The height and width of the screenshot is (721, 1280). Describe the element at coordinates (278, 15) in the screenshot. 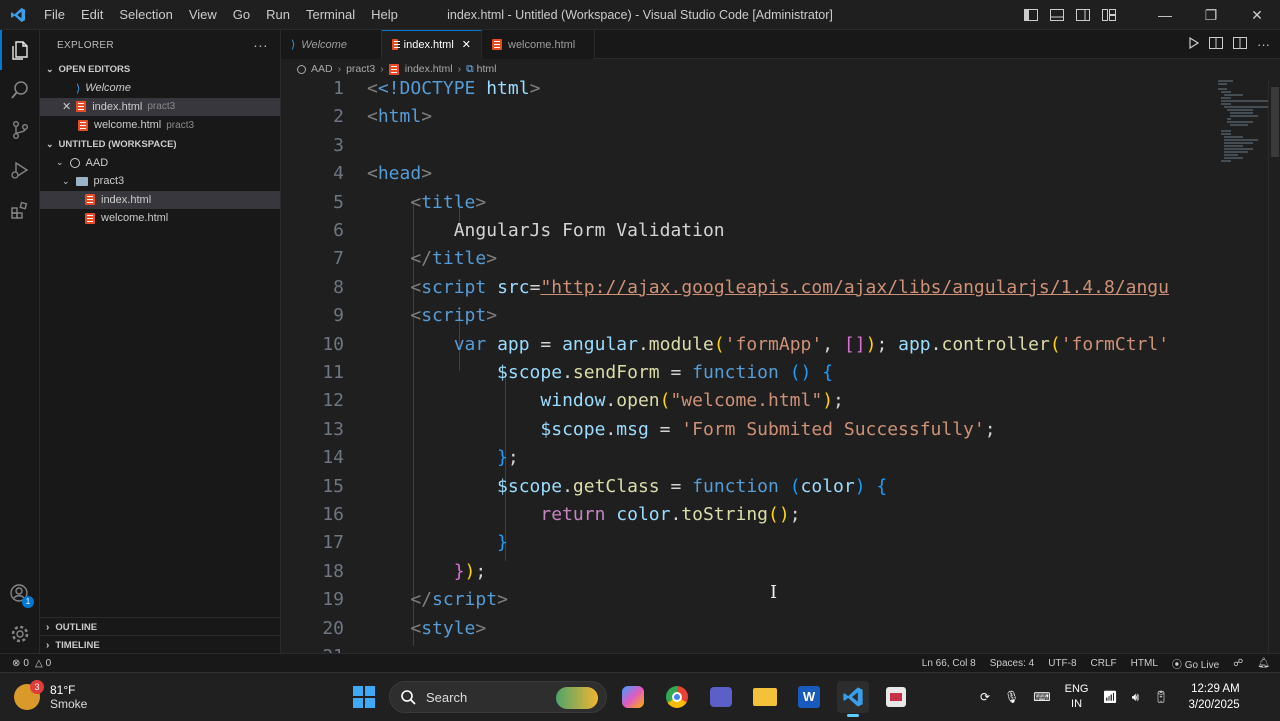

I see `menu-run: Run` at that location.